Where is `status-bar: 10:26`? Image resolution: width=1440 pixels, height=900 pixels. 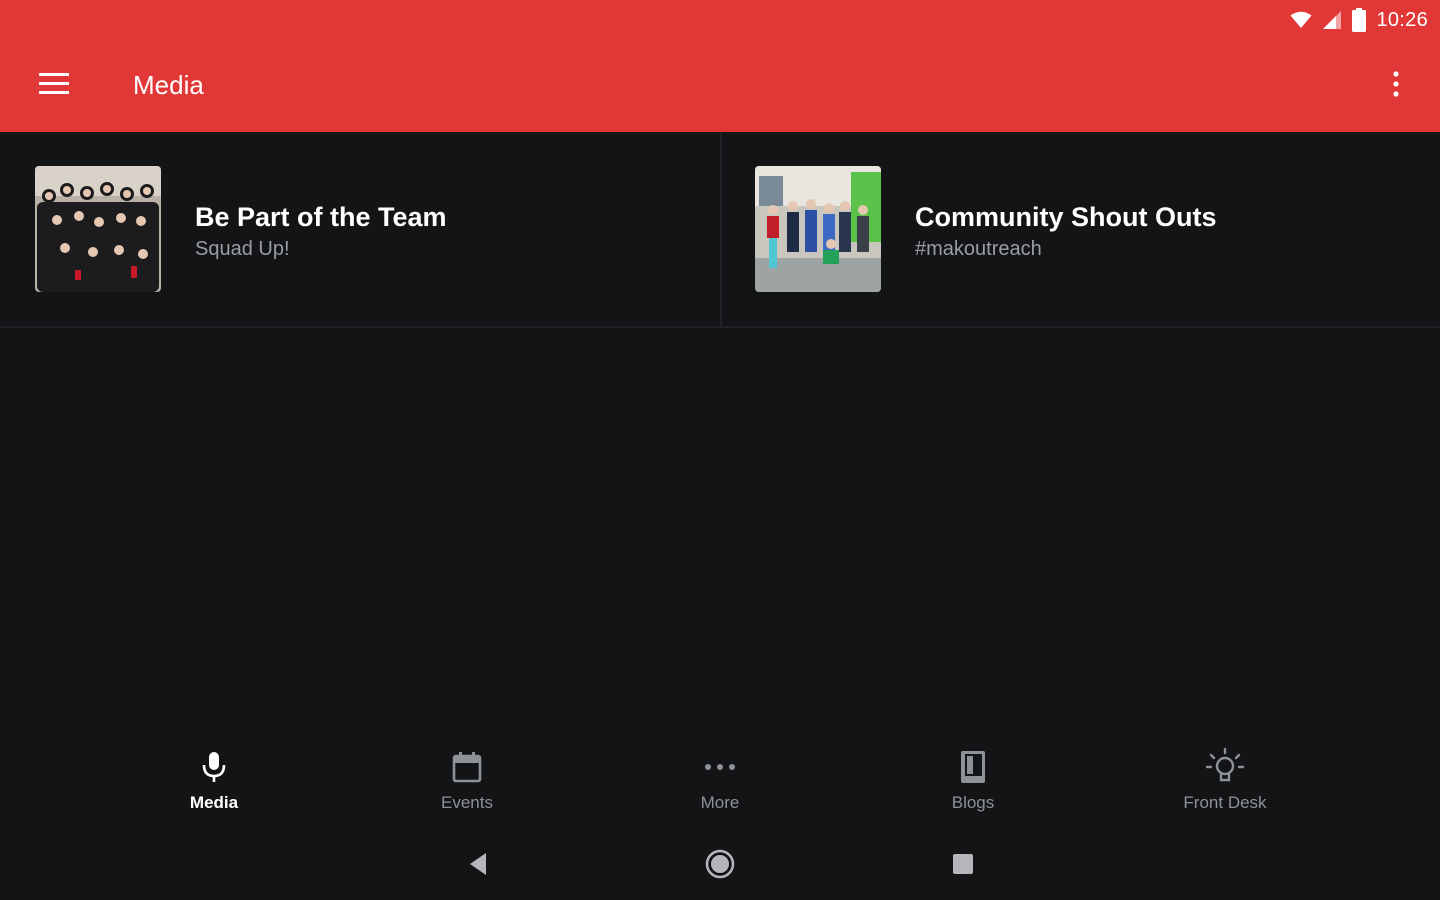
status-bar: 10:26 is located at coordinates (1359, 20).